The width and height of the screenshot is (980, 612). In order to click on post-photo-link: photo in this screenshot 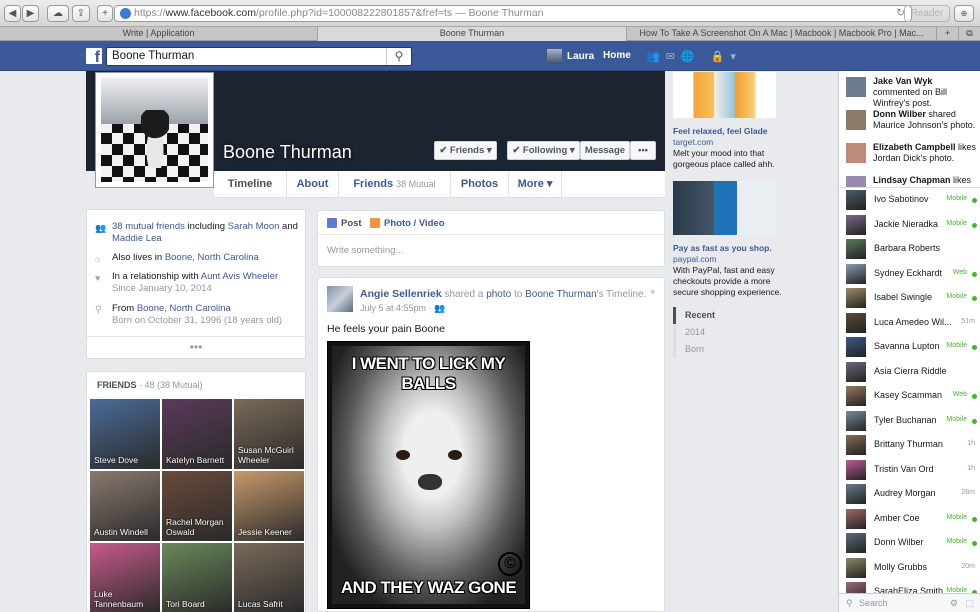, I will do `click(498, 294)`.